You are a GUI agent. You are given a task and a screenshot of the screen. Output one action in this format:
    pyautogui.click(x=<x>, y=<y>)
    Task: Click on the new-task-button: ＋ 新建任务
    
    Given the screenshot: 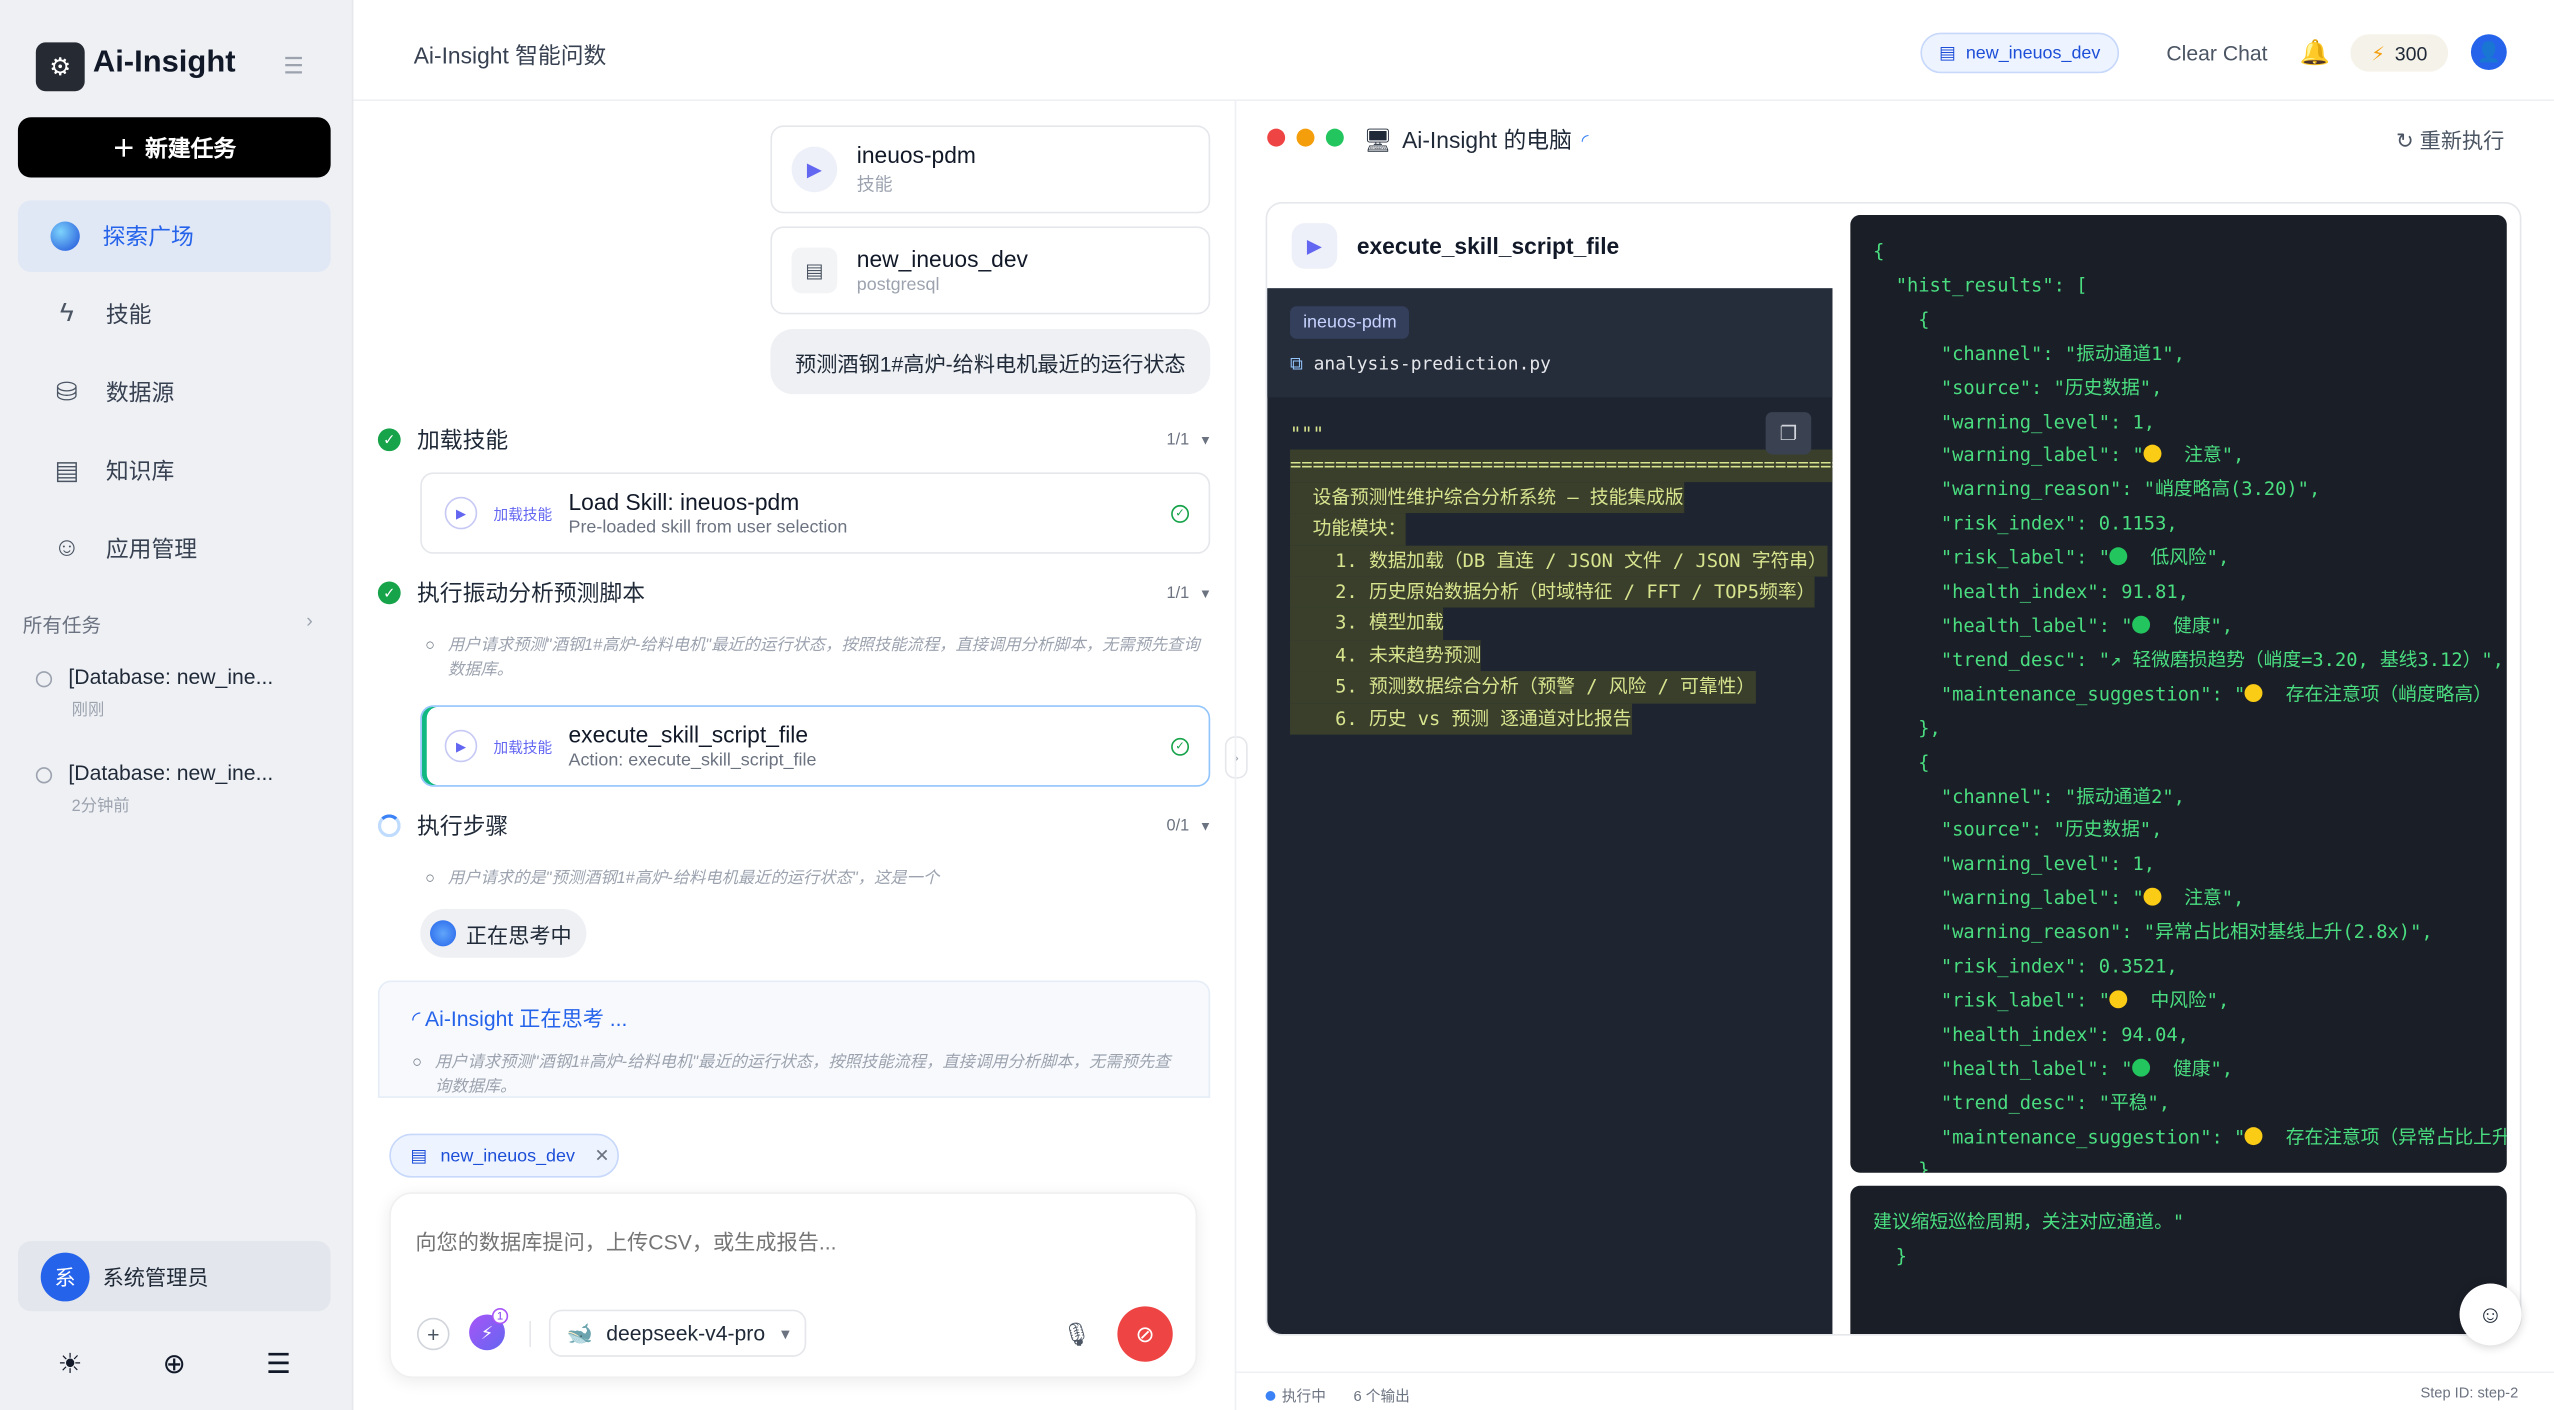 What is the action you would take?
    pyautogui.click(x=174, y=147)
    